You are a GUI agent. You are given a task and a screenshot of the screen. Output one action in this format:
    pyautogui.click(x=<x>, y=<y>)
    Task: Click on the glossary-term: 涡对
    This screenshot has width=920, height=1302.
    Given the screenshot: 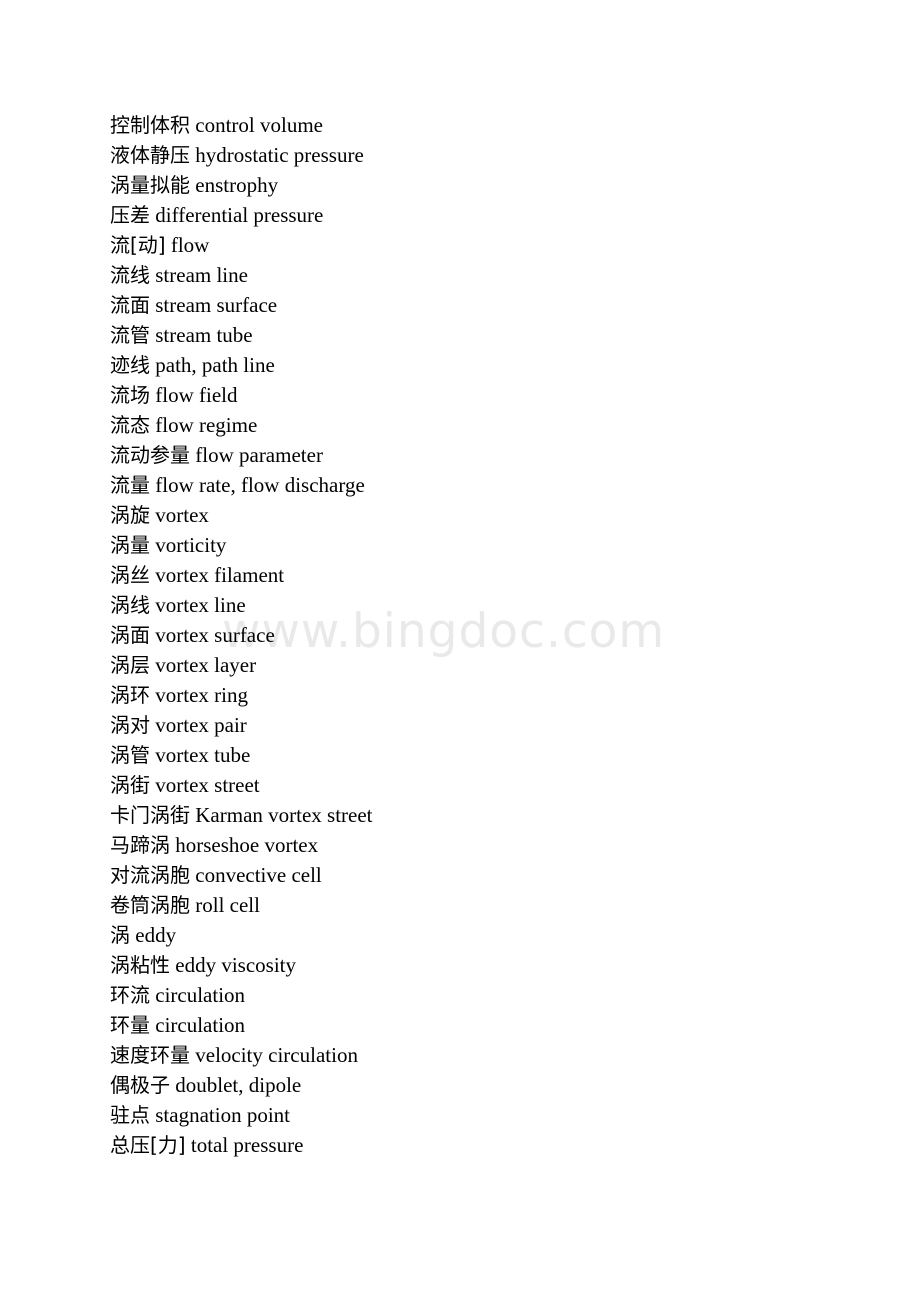 What is the action you would take?
    pyautogui.click(x=130, y=725)
    